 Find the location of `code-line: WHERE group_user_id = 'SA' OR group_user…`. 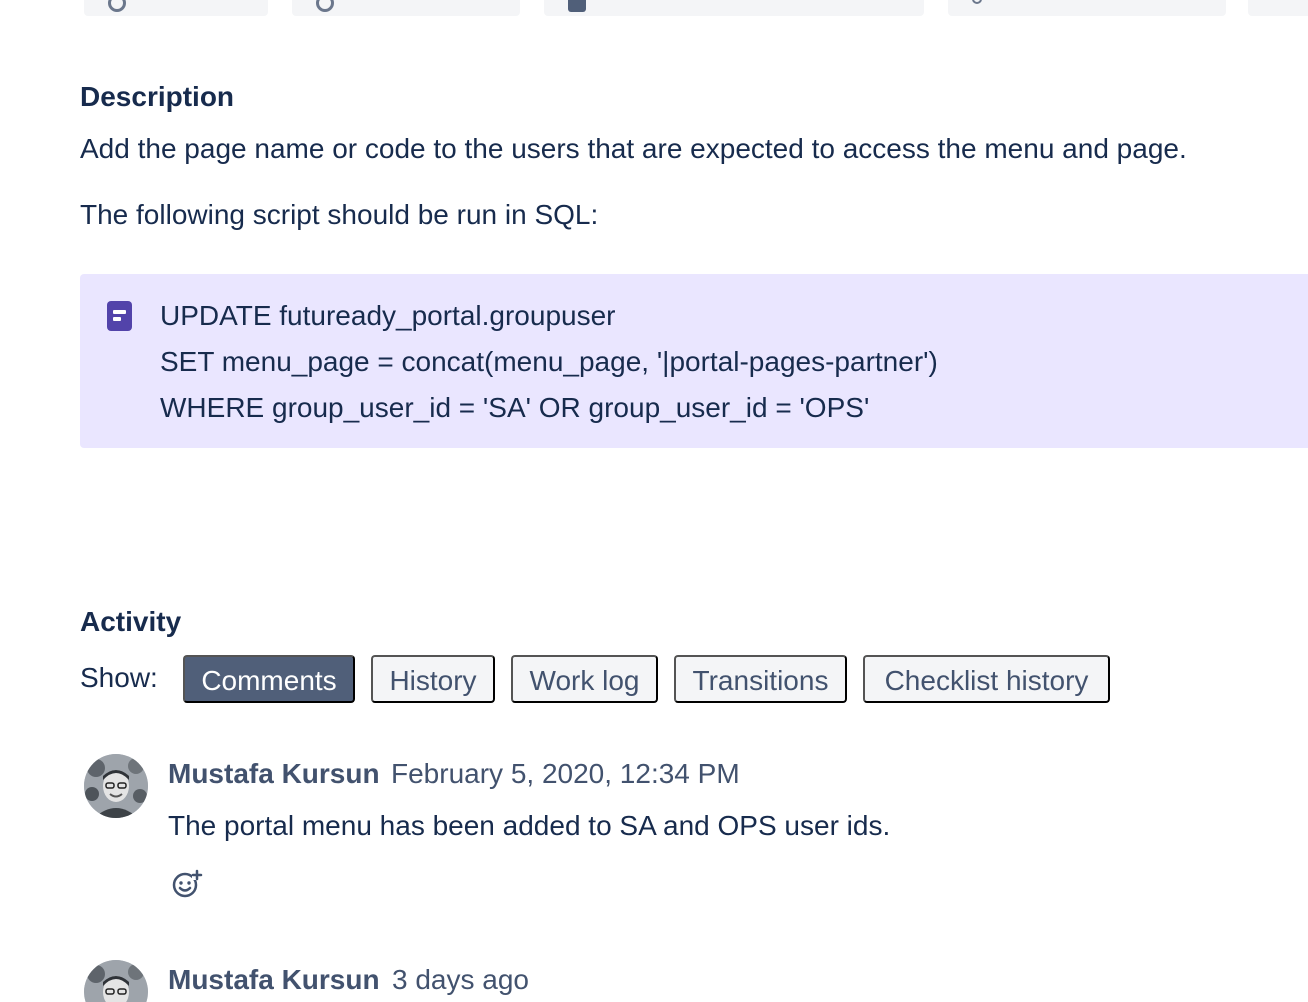

code-line: WHERE group_user_id = 'SA' OR group_user… is located at coordinates (515, 407).